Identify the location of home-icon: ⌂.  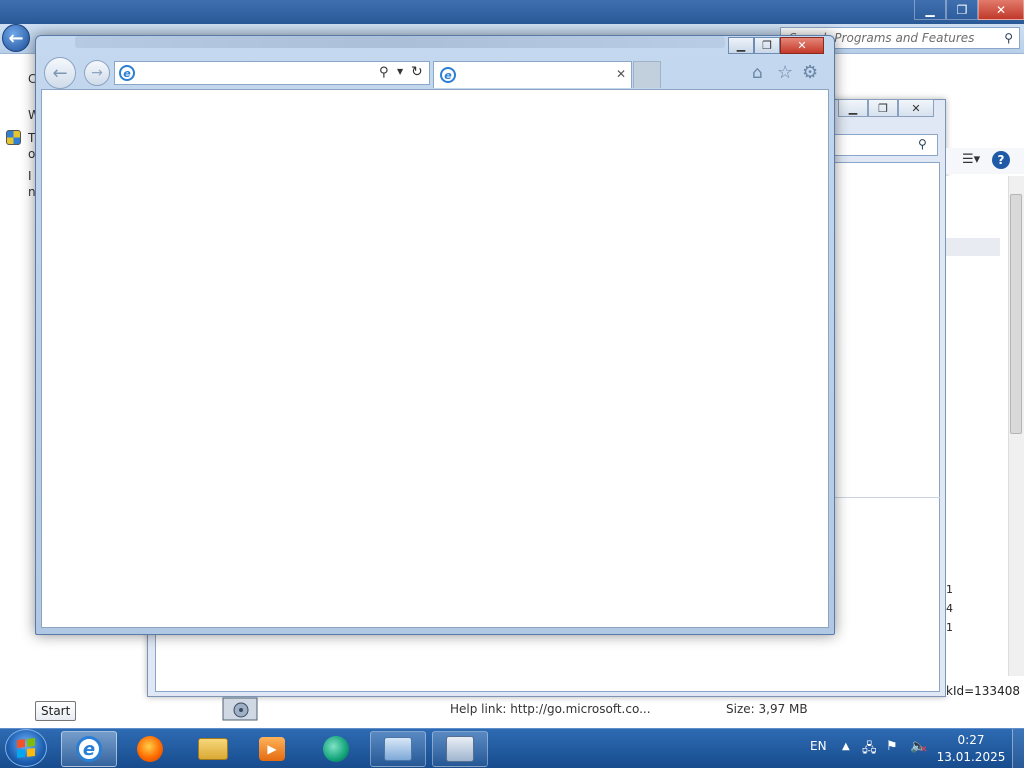
(757, 73).